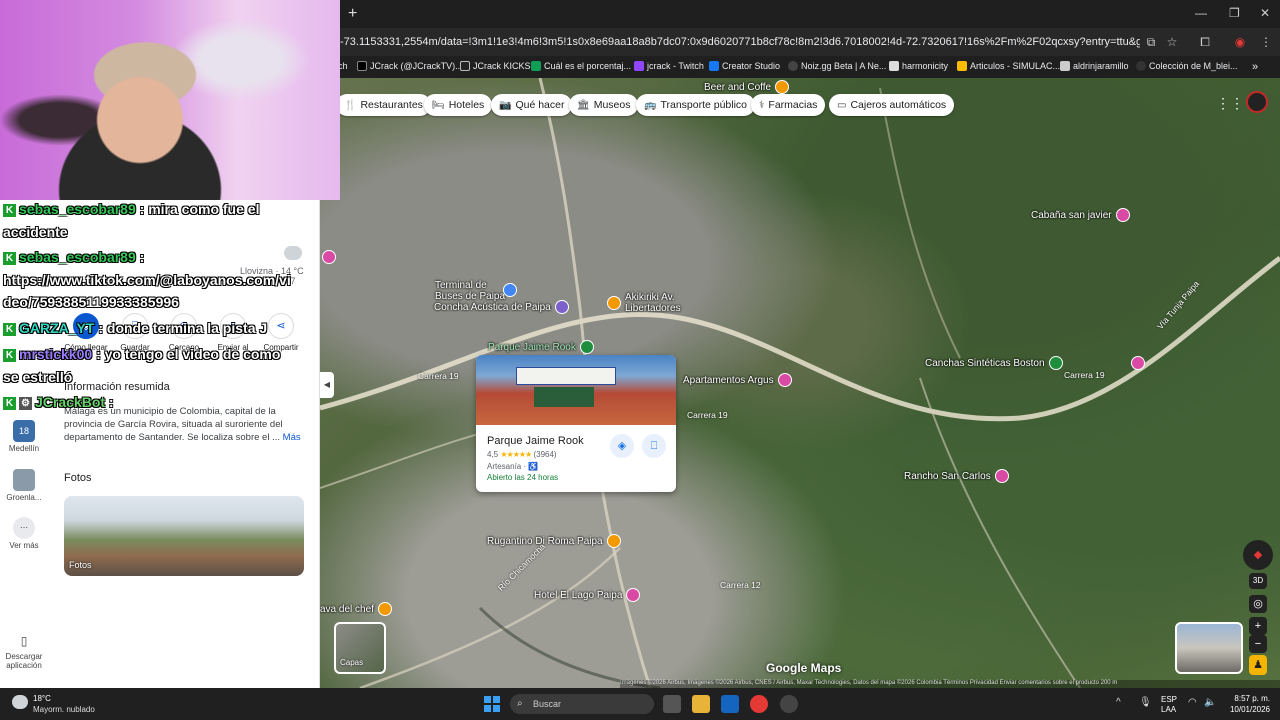 The width and height of the screenshot is (1280, 720). What do you see at coordinates (1168, 709) in the screenshot?
I see `keyboard-layout: LAA` at bounding box center [1168, 709].